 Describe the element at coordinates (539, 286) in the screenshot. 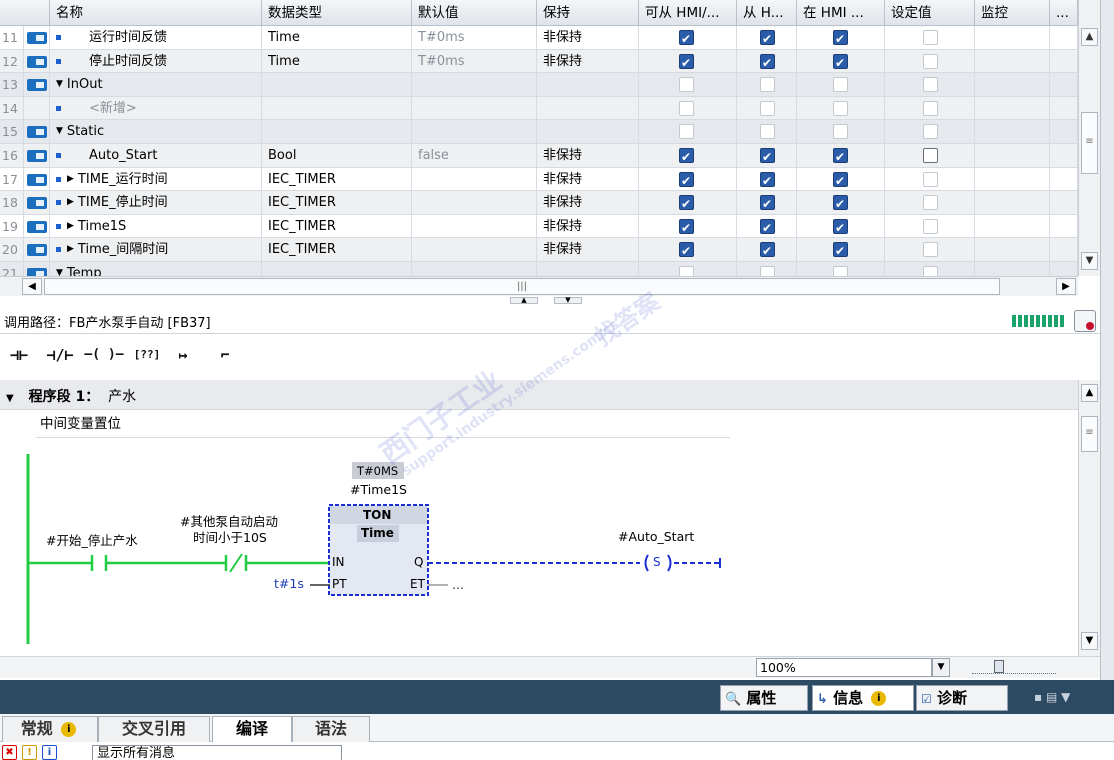

I see `table-horizontal-scrollbar: ◀ ||| ▶` at that location.